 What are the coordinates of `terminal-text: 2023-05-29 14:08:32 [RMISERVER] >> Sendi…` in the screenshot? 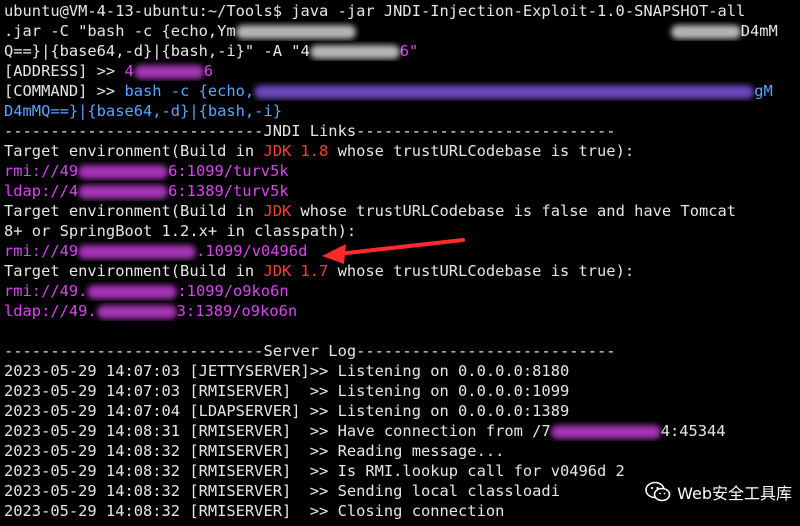 It's located at (282, 491).